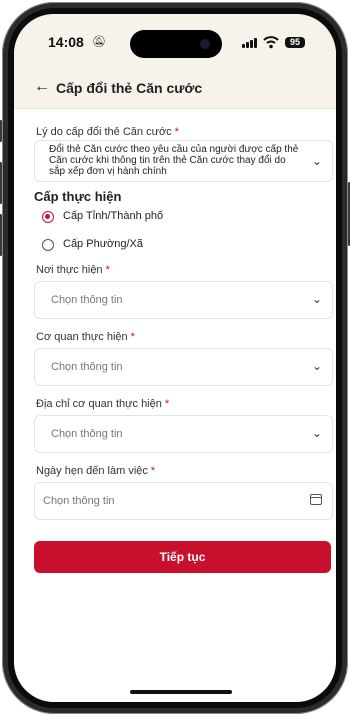  What do you see at coordinates (271, 42) in the screenshot?
I see `wifi-icon` at bounding box center [271, 42].